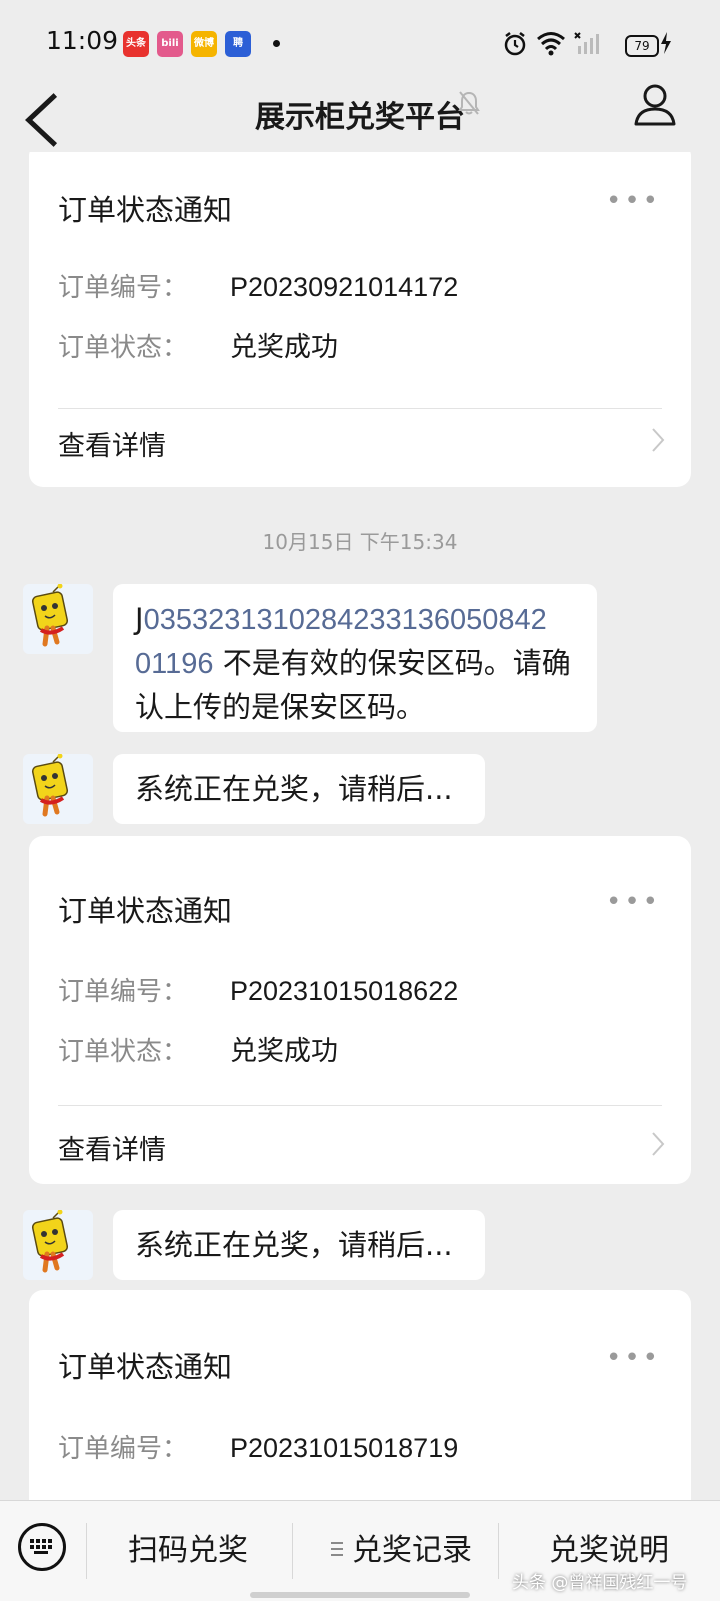 The image size is (720, 1601). What do you see at coordinates (344, 1448) in the screenshot?
I see `order-number-value: P20231015018719` at bounding box center [344, 1448].